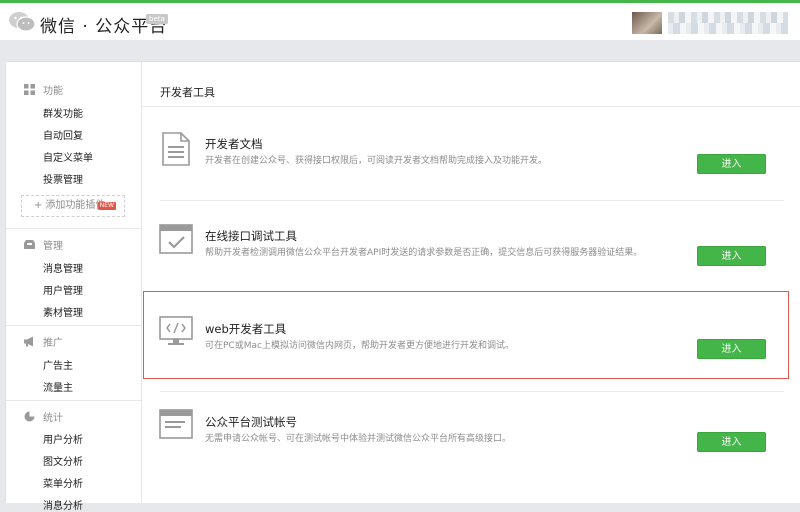  I want to click on sidebar-section-statistics: 统计, so click(43, 416).